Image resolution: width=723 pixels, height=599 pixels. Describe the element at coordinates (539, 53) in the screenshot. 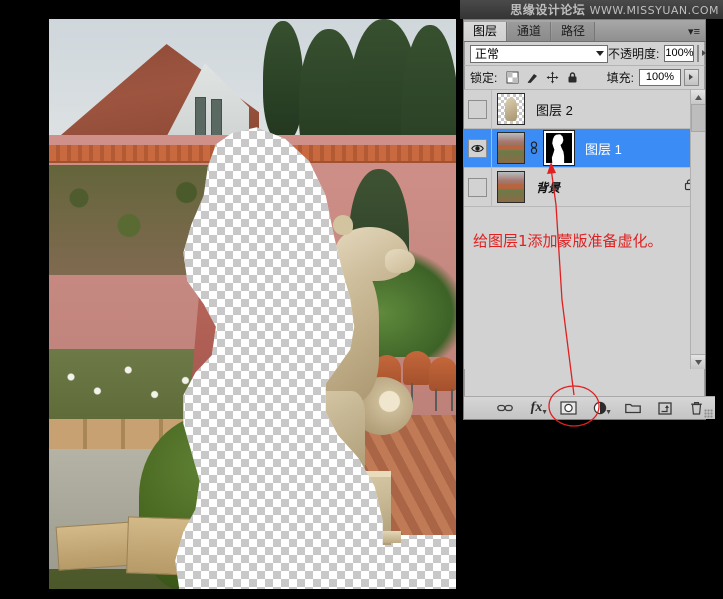

I see `blend-mode-select: 正常` at that location.